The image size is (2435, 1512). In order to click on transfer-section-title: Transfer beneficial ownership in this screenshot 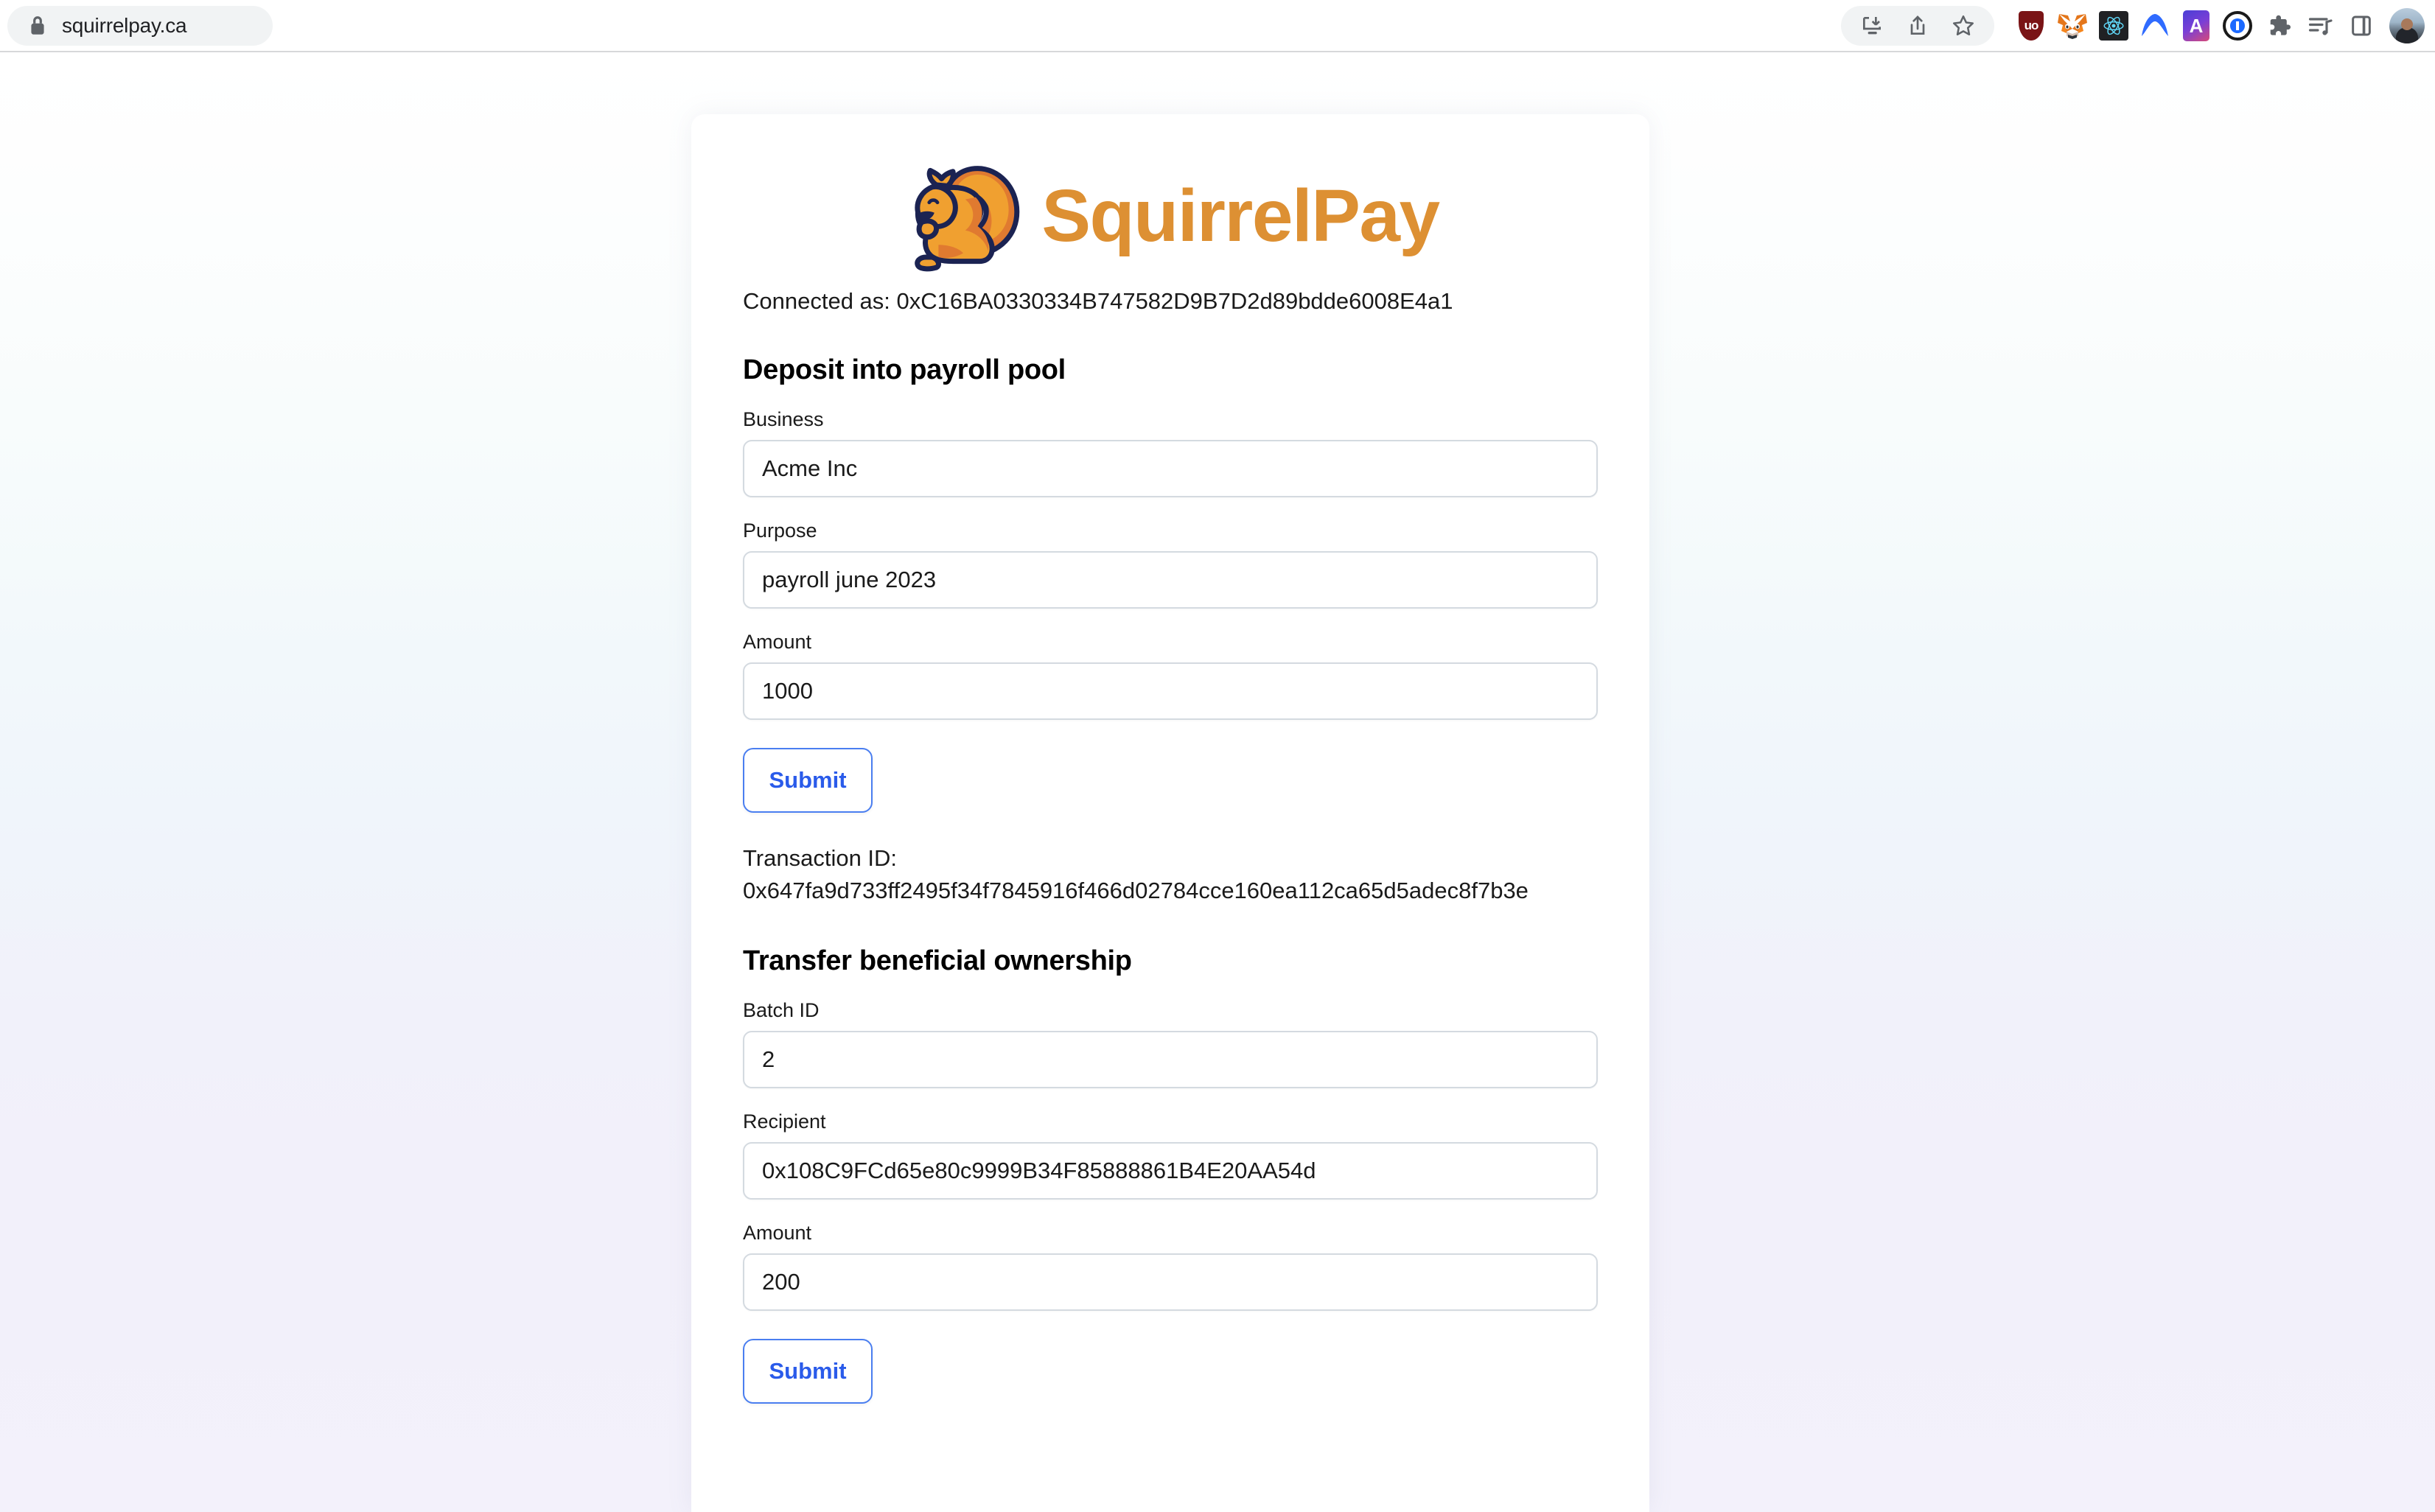, I will do `click(937, 961)`.